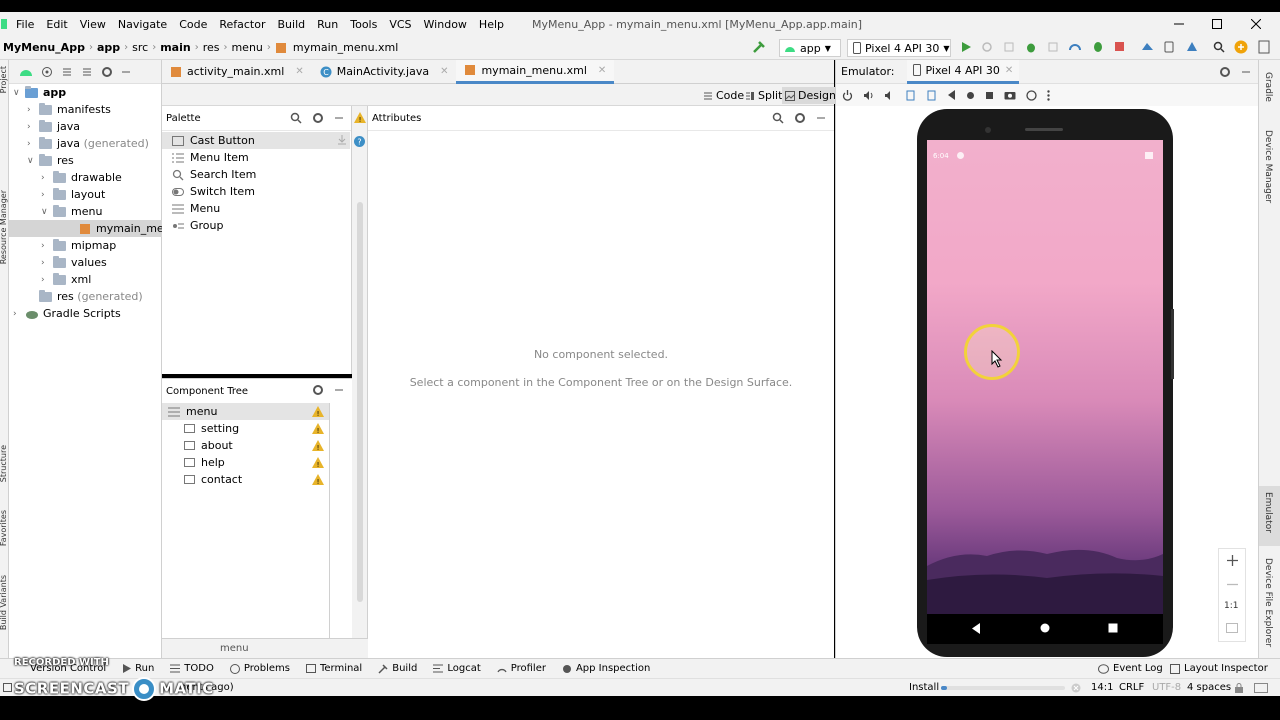 The height and width of the screenshot is (720, 1280). I want to click on zoom-out-icon, so click(1232, 584).